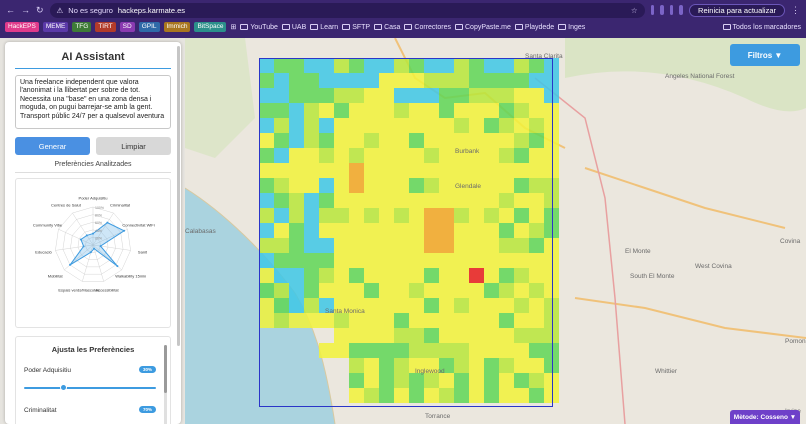  What do you see at coordinates (387, 27) in the screenshot?
I see `bookmark-link: Casa` at bounding box center [387, 27].